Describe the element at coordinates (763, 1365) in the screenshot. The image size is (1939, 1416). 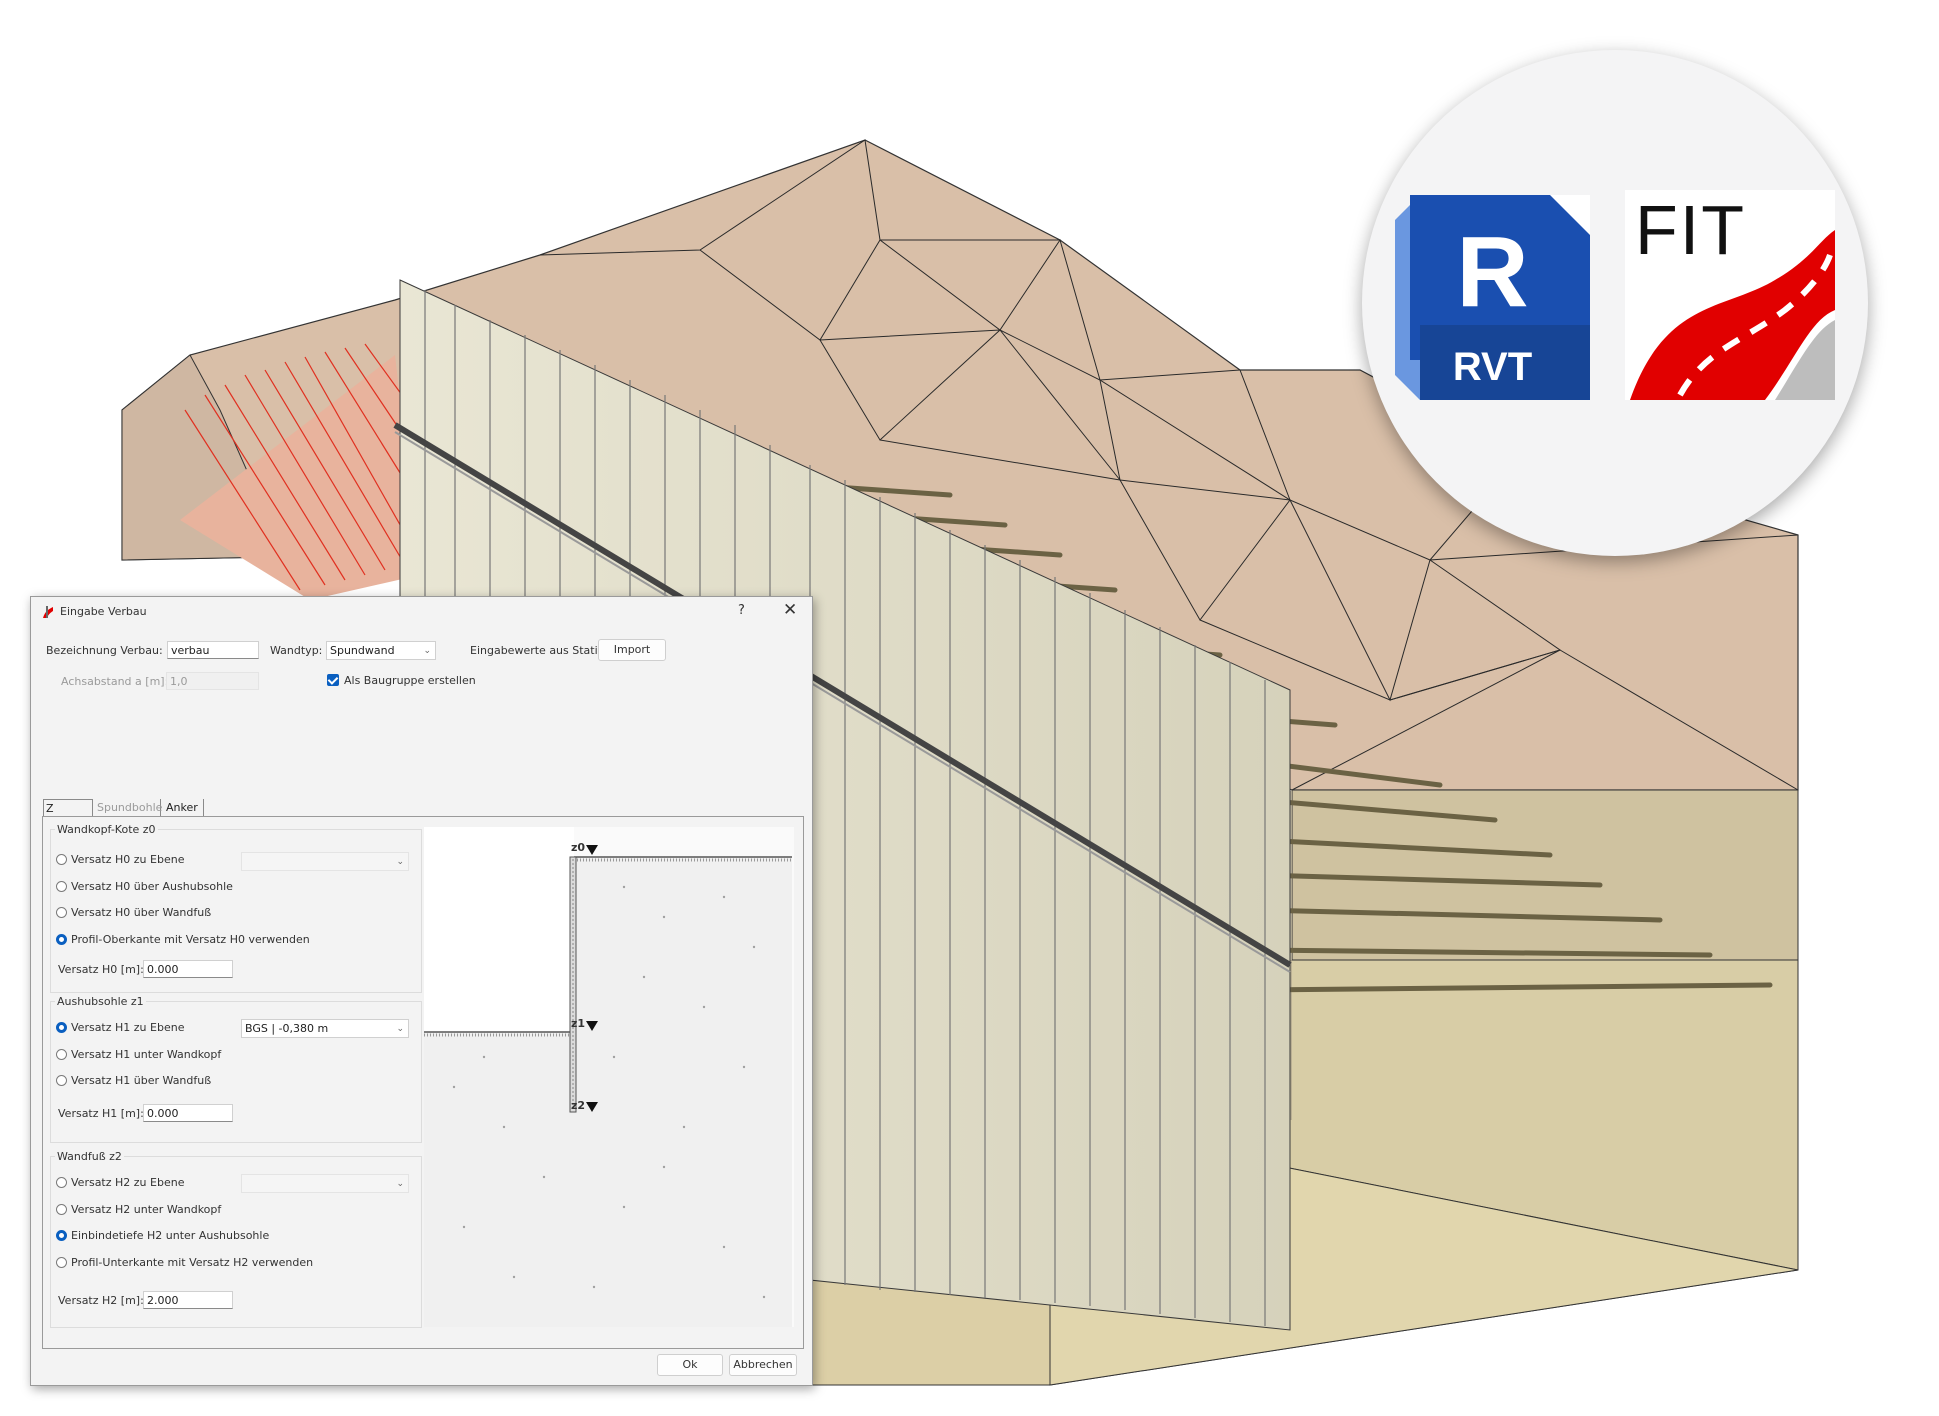
I see `abbrechen-button: Abbrechen` at that location.